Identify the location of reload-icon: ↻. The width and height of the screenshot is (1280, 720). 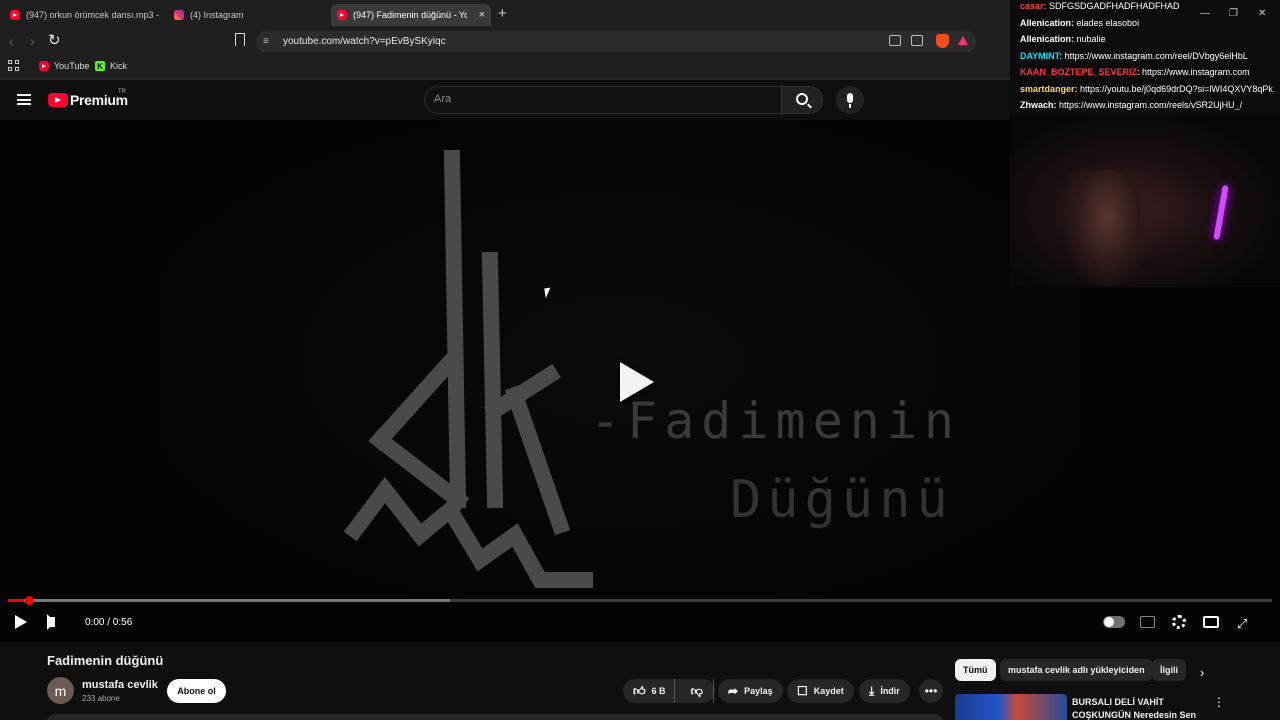
(54, 40).